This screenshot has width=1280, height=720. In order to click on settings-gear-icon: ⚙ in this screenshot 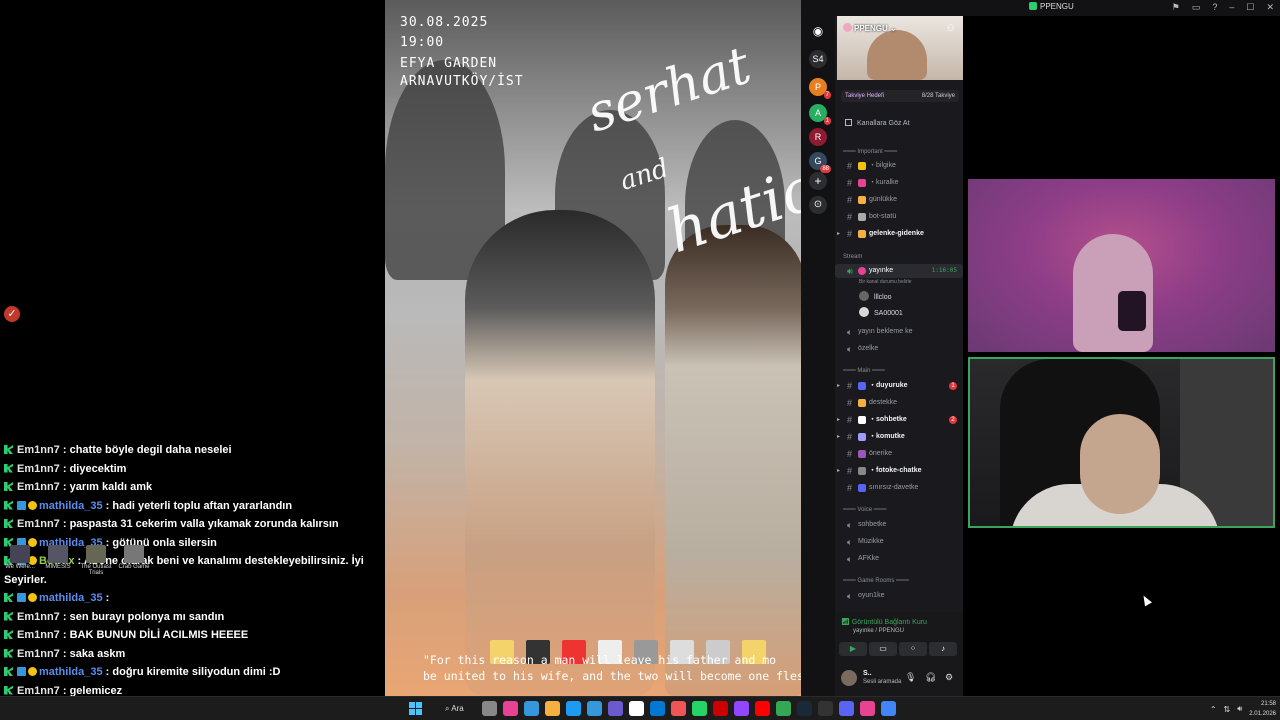, I will do `click(949, 677)`.